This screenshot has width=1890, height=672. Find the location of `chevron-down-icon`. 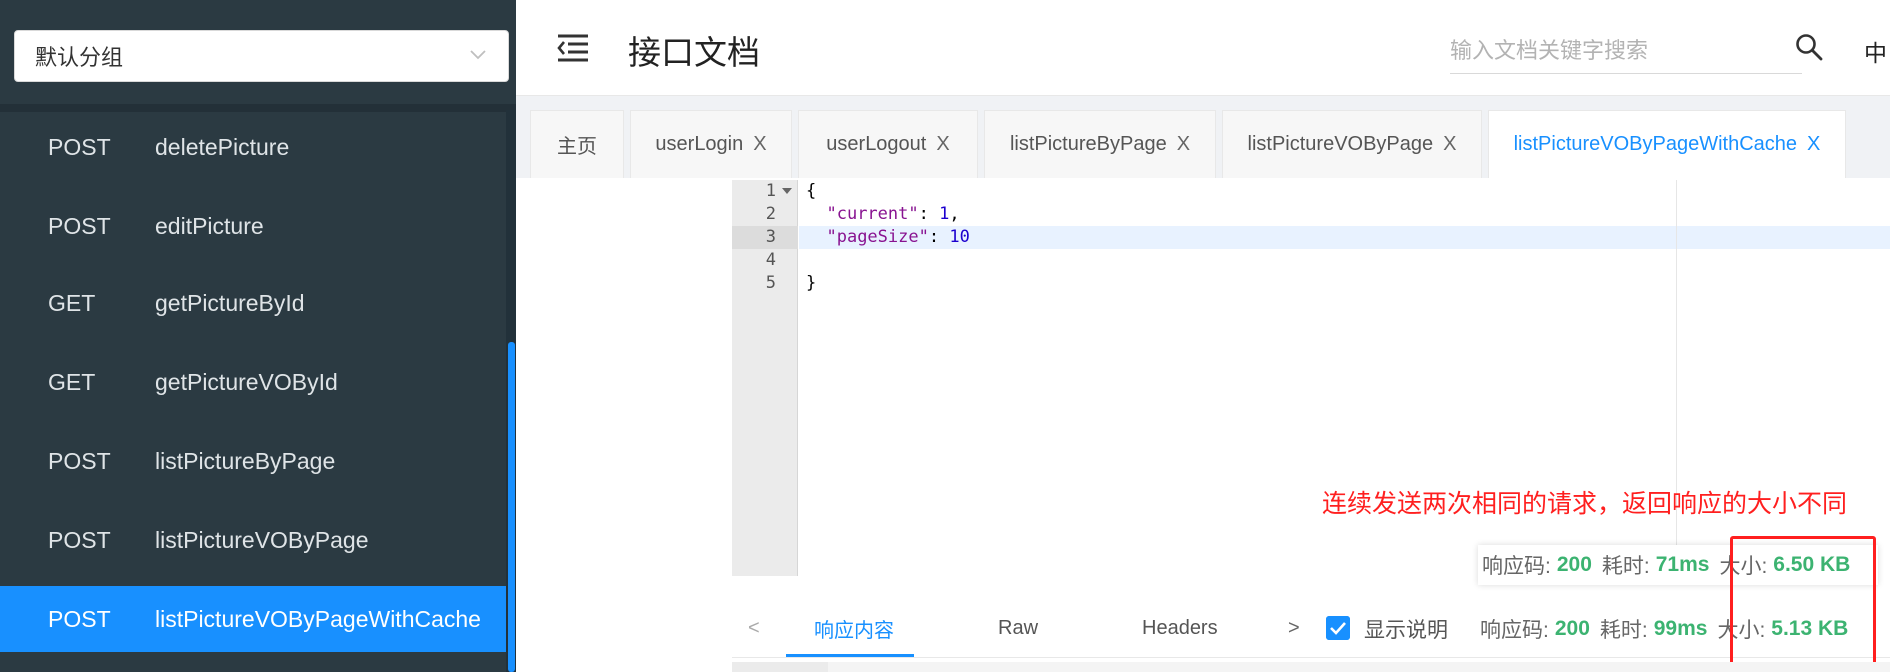

chevron-down-icon is located at coordinates (478, 55).